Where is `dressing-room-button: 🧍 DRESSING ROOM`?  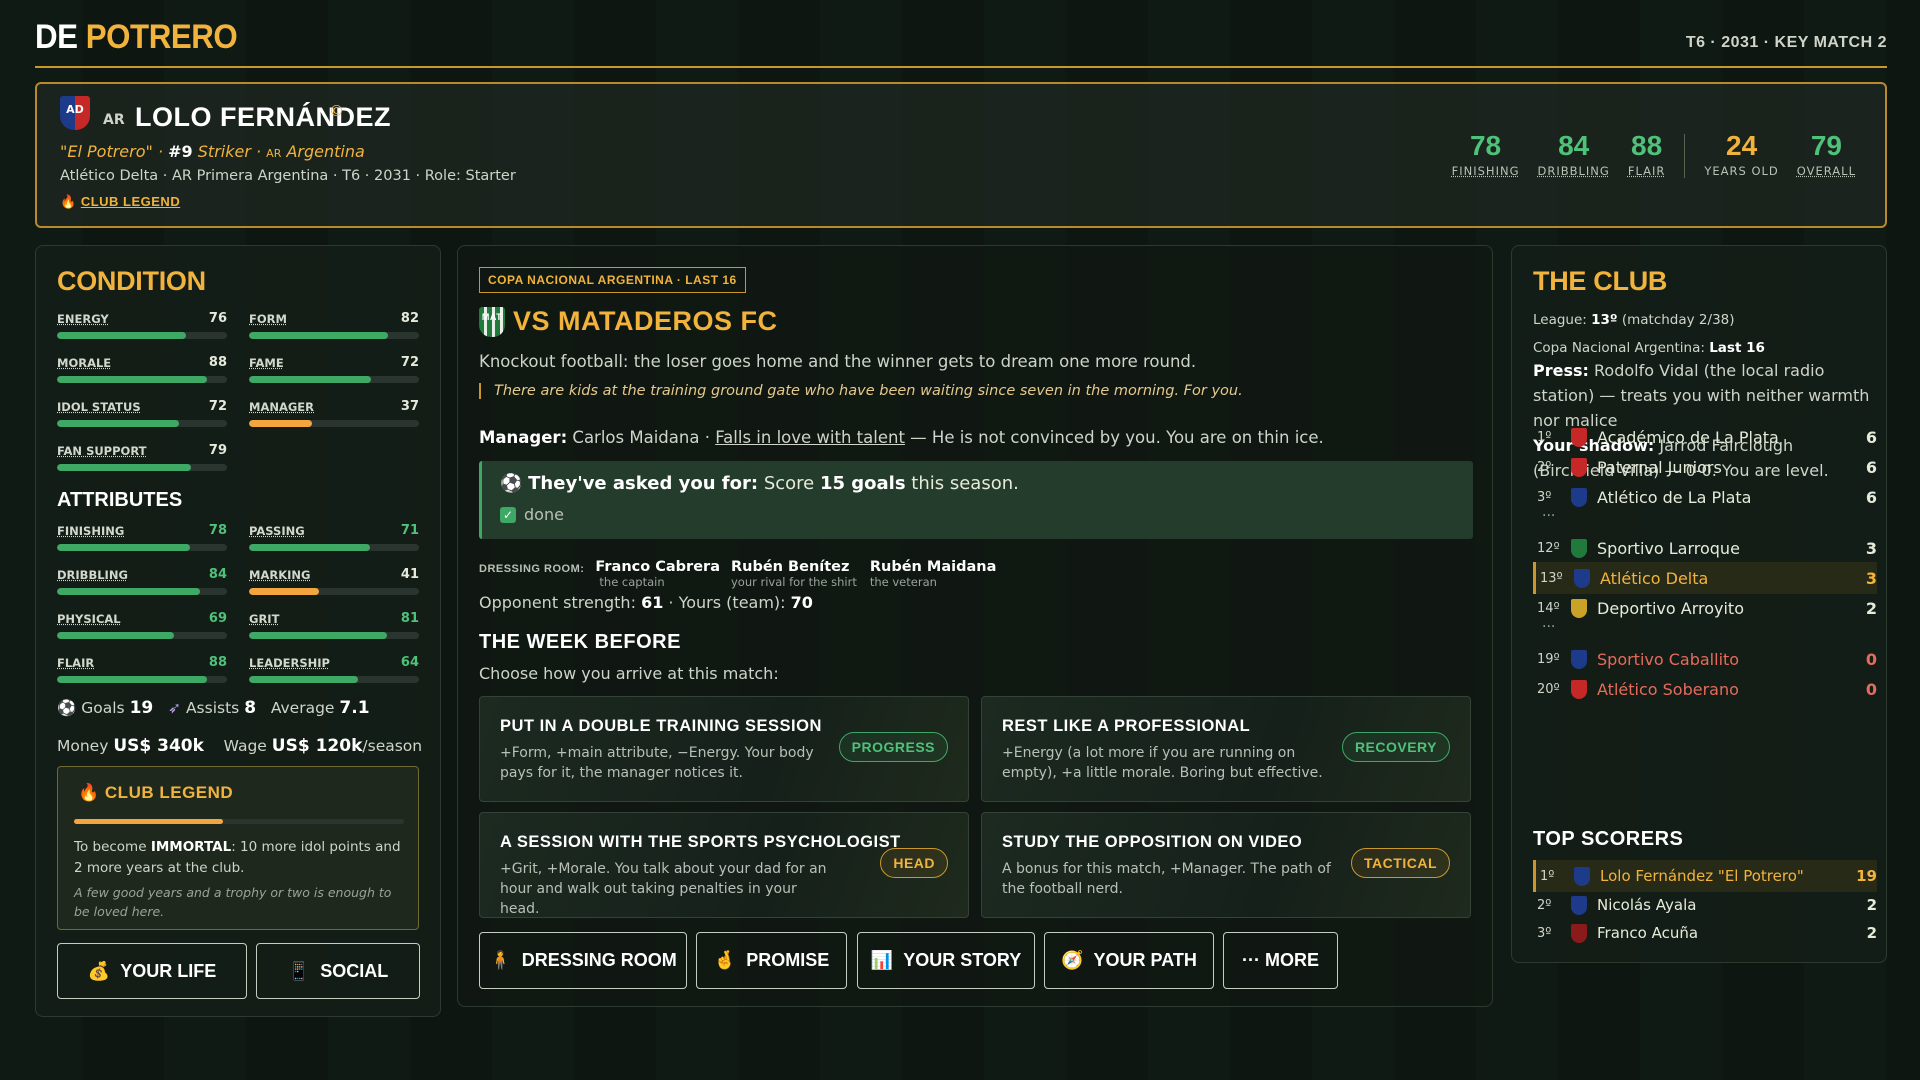
dressing-room-button: 🧍 DRESSING ROOM is located at coordinates (583, 960).